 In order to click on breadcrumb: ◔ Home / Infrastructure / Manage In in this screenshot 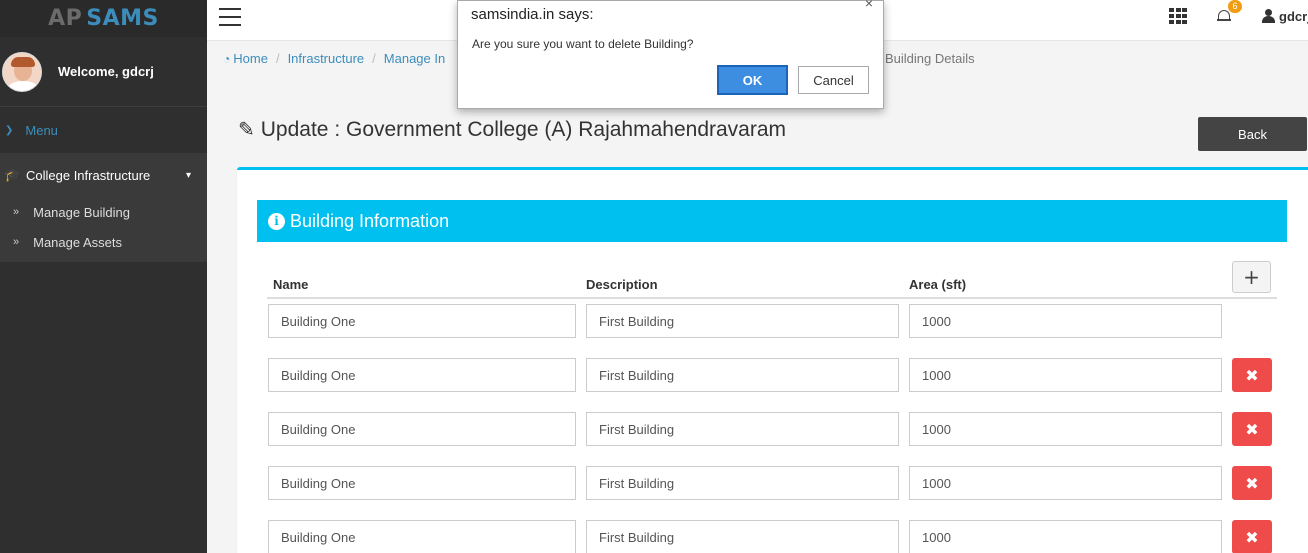, I will do `click(334, 58)`.